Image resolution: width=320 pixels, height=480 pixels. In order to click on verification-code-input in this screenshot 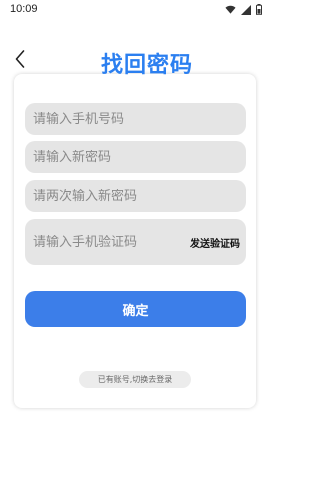, I will do `click(108, 242)`.